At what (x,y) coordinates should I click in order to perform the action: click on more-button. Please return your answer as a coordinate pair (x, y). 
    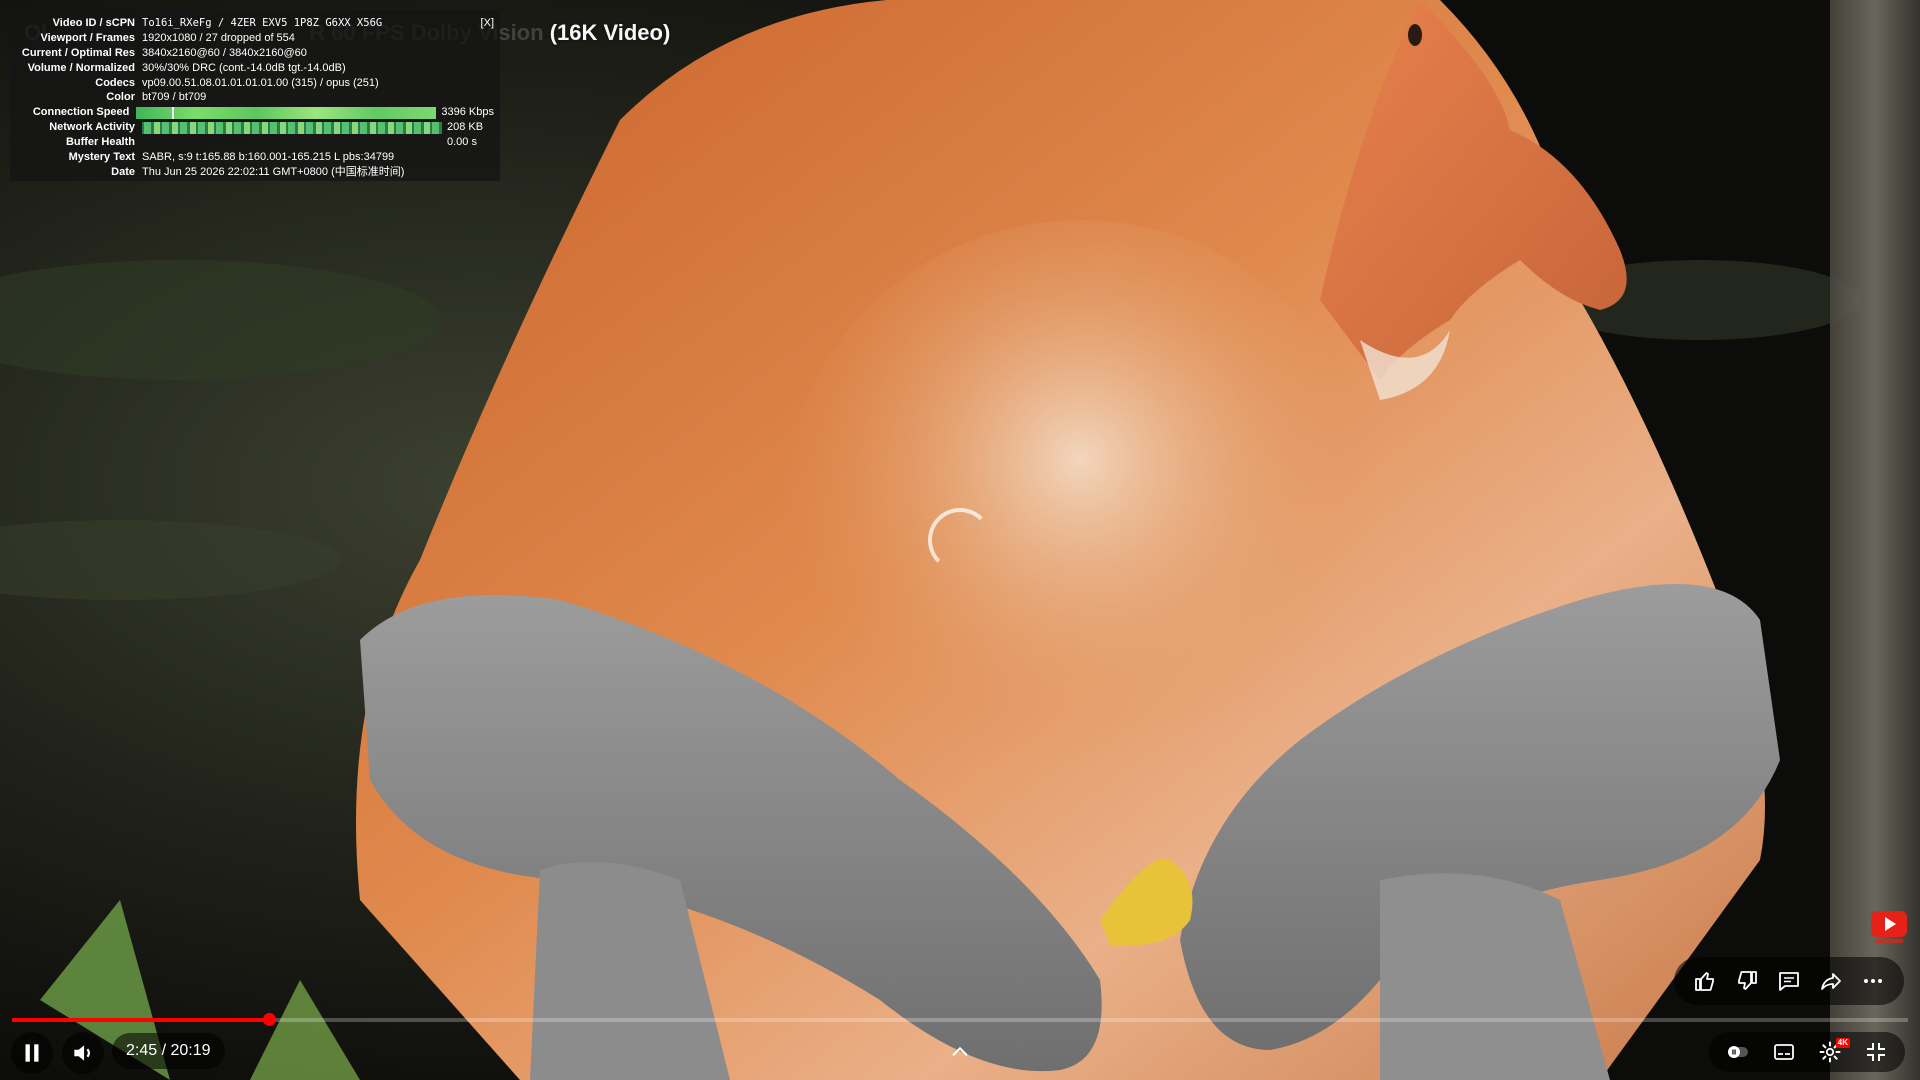
    Looking at the image, I should click on (1873, 981).